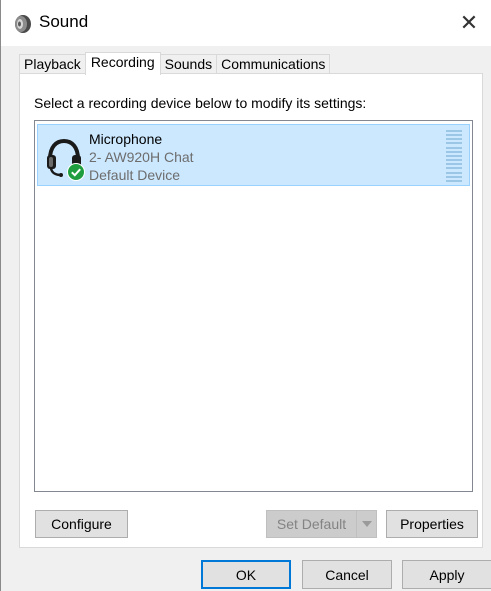  Describe the element at coordinates (135, 175) in the screenshot. I see `device-status: Default Device` at that location.